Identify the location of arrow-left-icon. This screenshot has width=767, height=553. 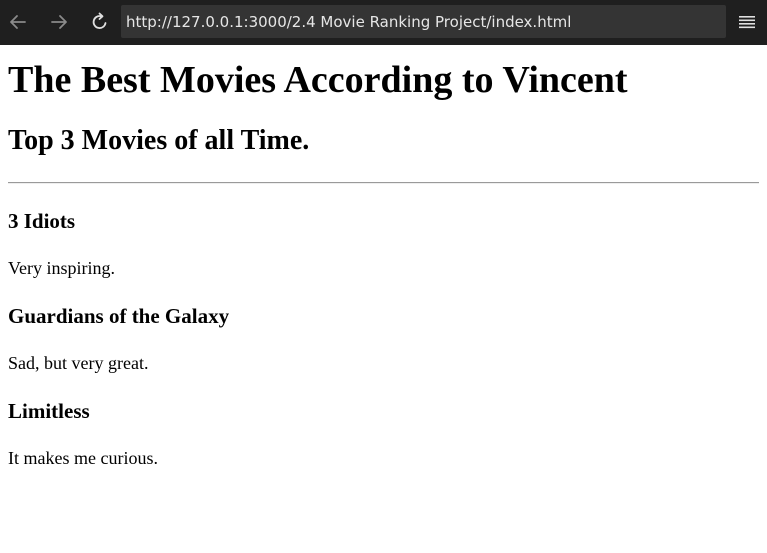
(18, 22).